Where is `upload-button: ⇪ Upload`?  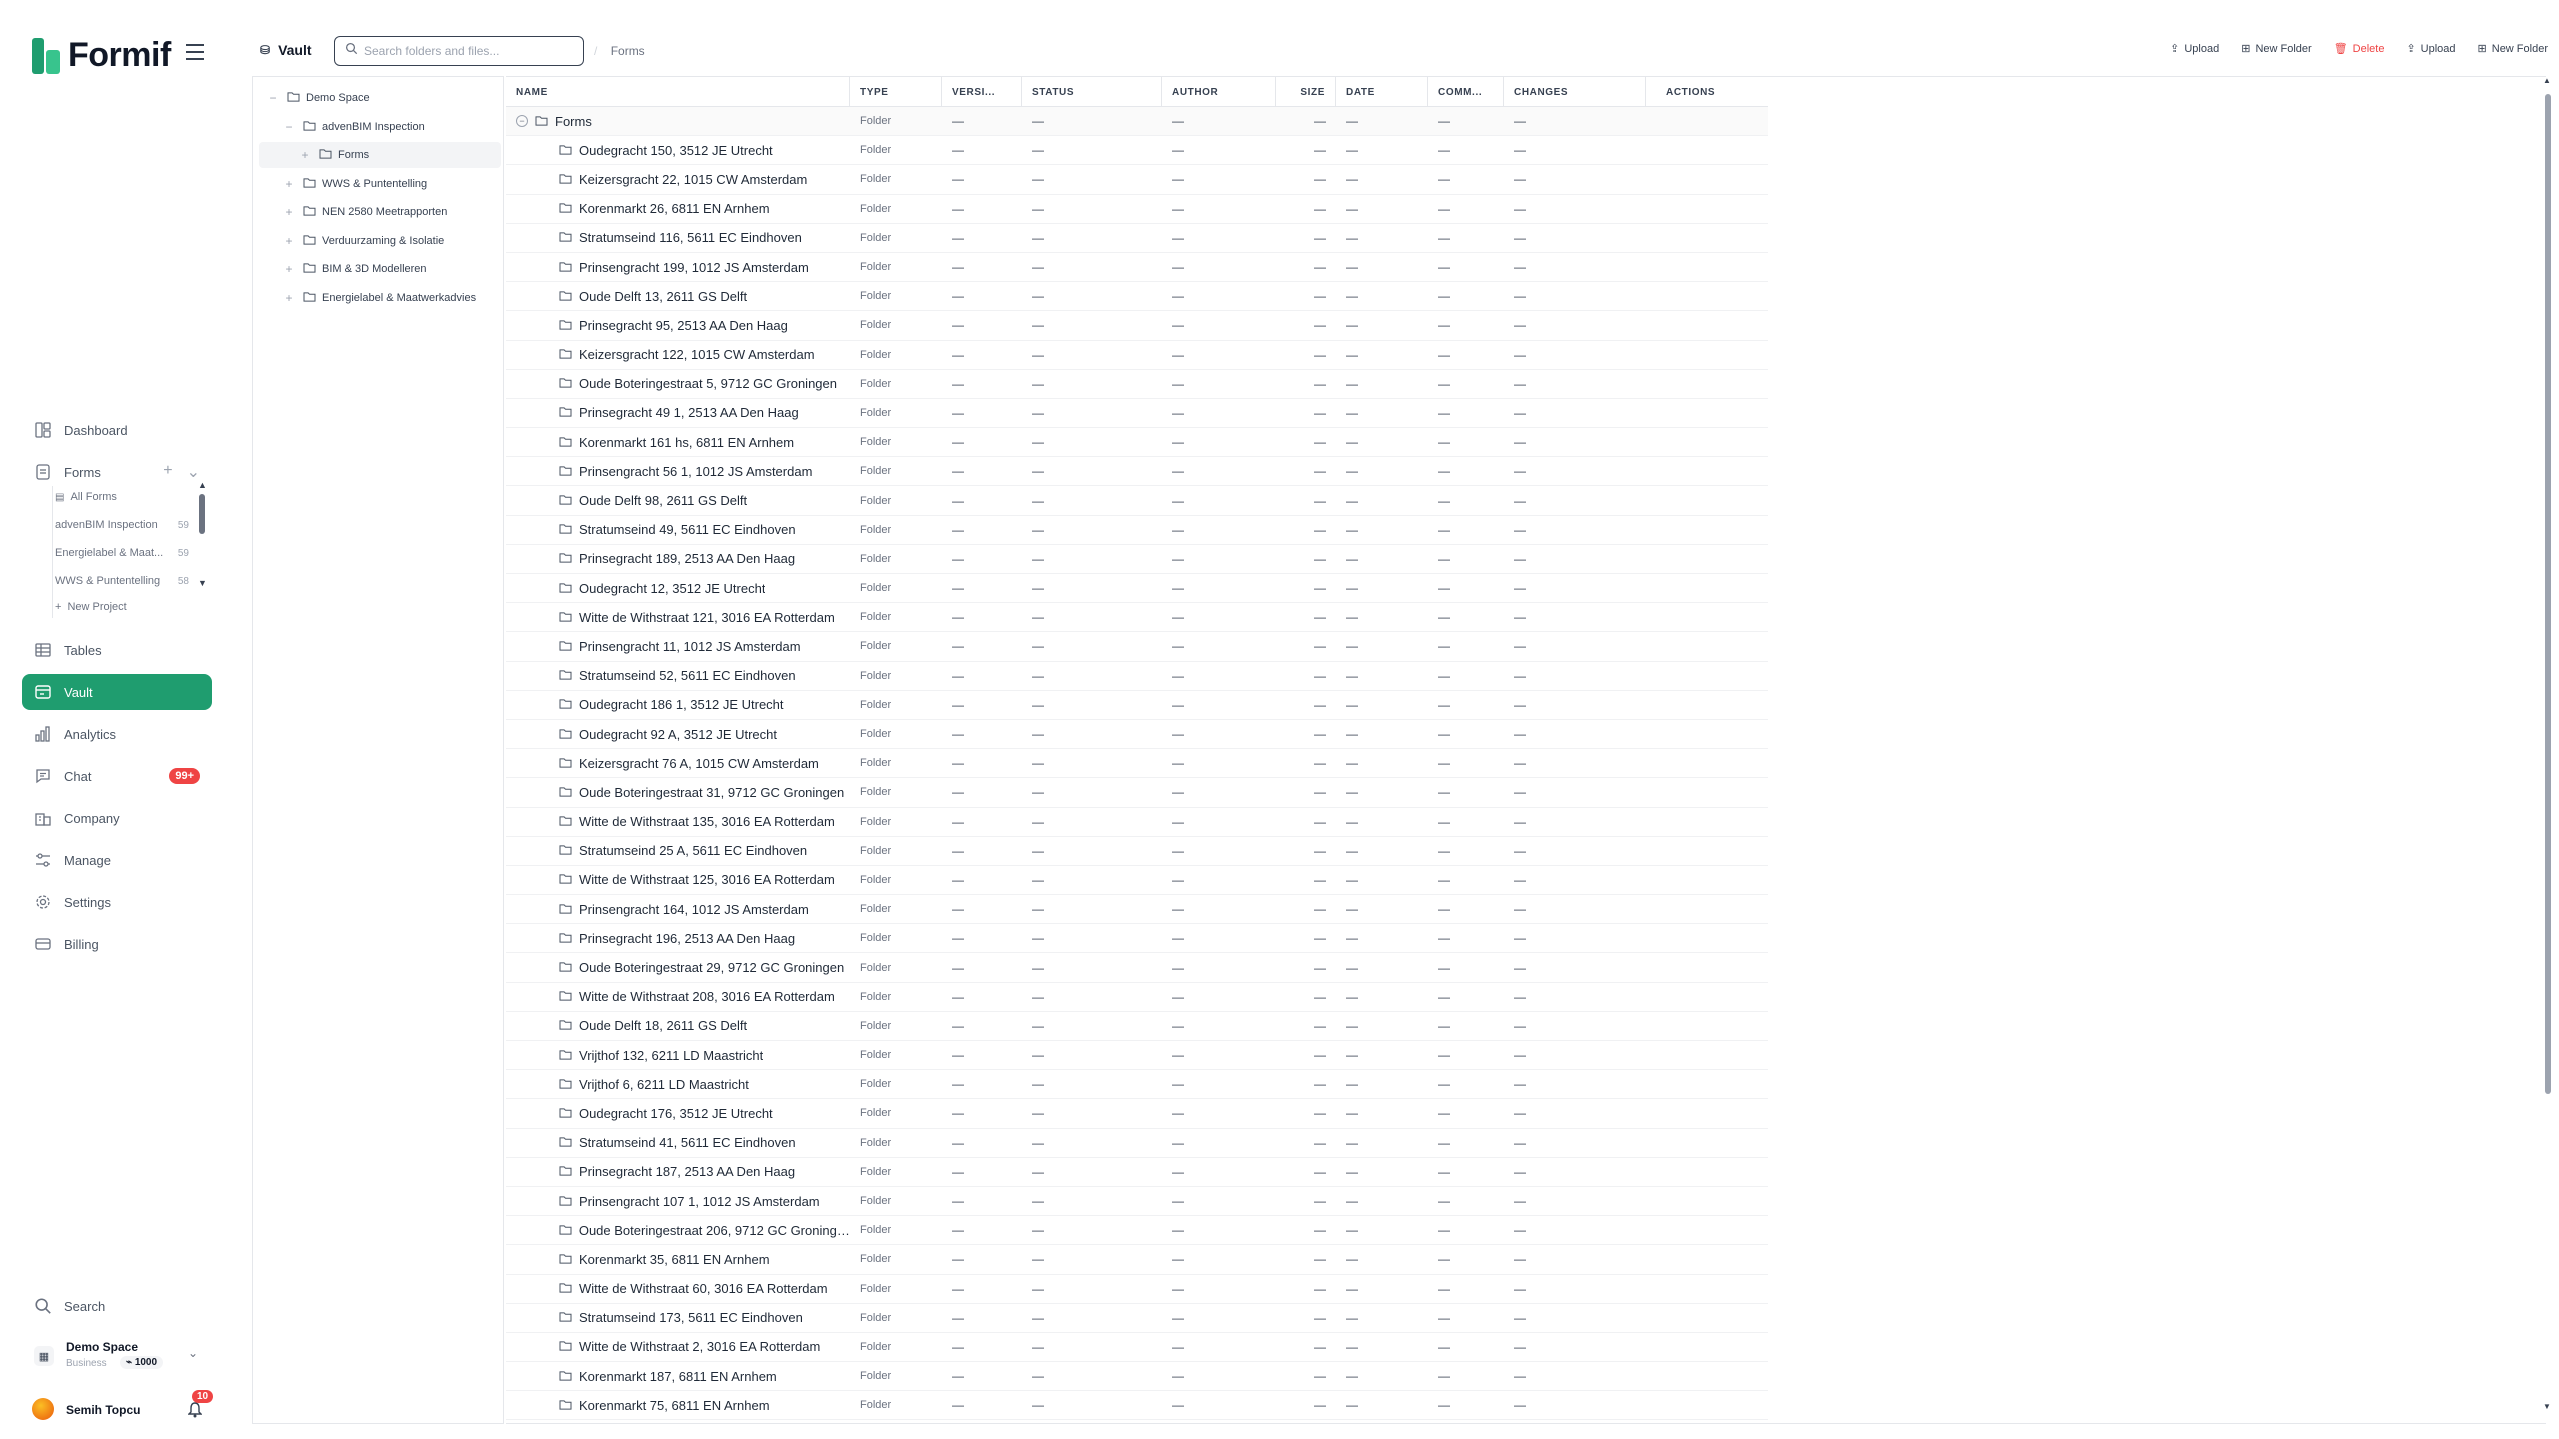
upload-button: ⇪ Upload is located at coordinates (2430, 49).